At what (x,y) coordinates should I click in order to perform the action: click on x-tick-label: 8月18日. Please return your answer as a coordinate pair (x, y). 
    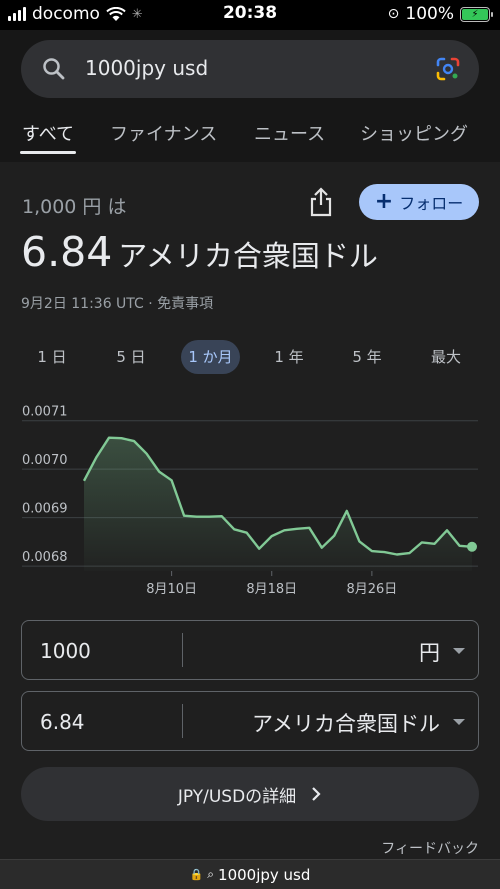
    Looking at the image, I should click on (271, 589).